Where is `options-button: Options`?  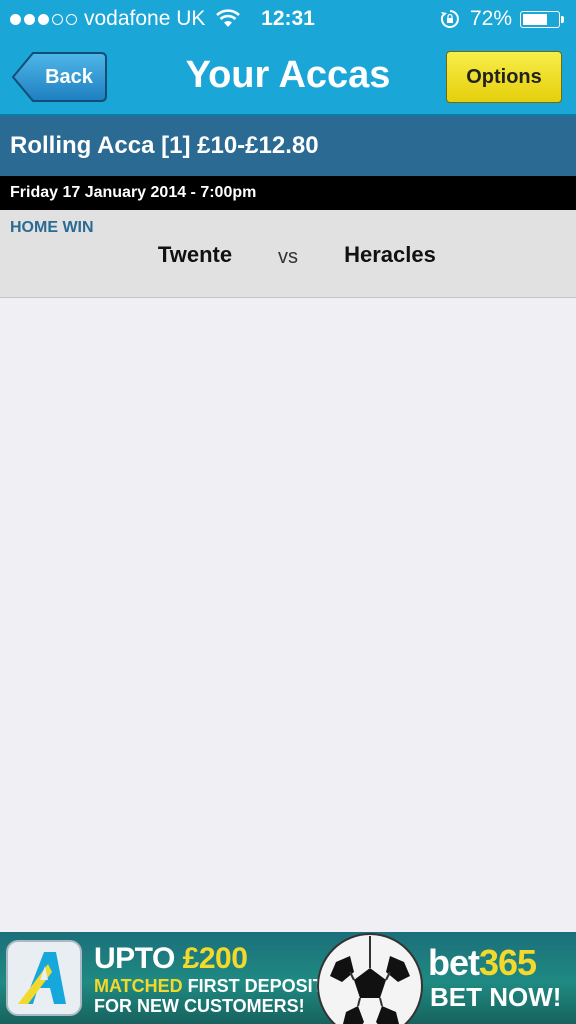
options-button: Options is located at coordinates (504, 77).